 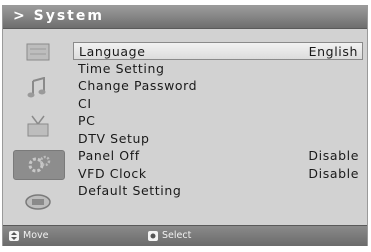 What do you see at coordinates (36, 235) in the screenshot?
I see `move-label: Move` at bounding box center [36, 235].